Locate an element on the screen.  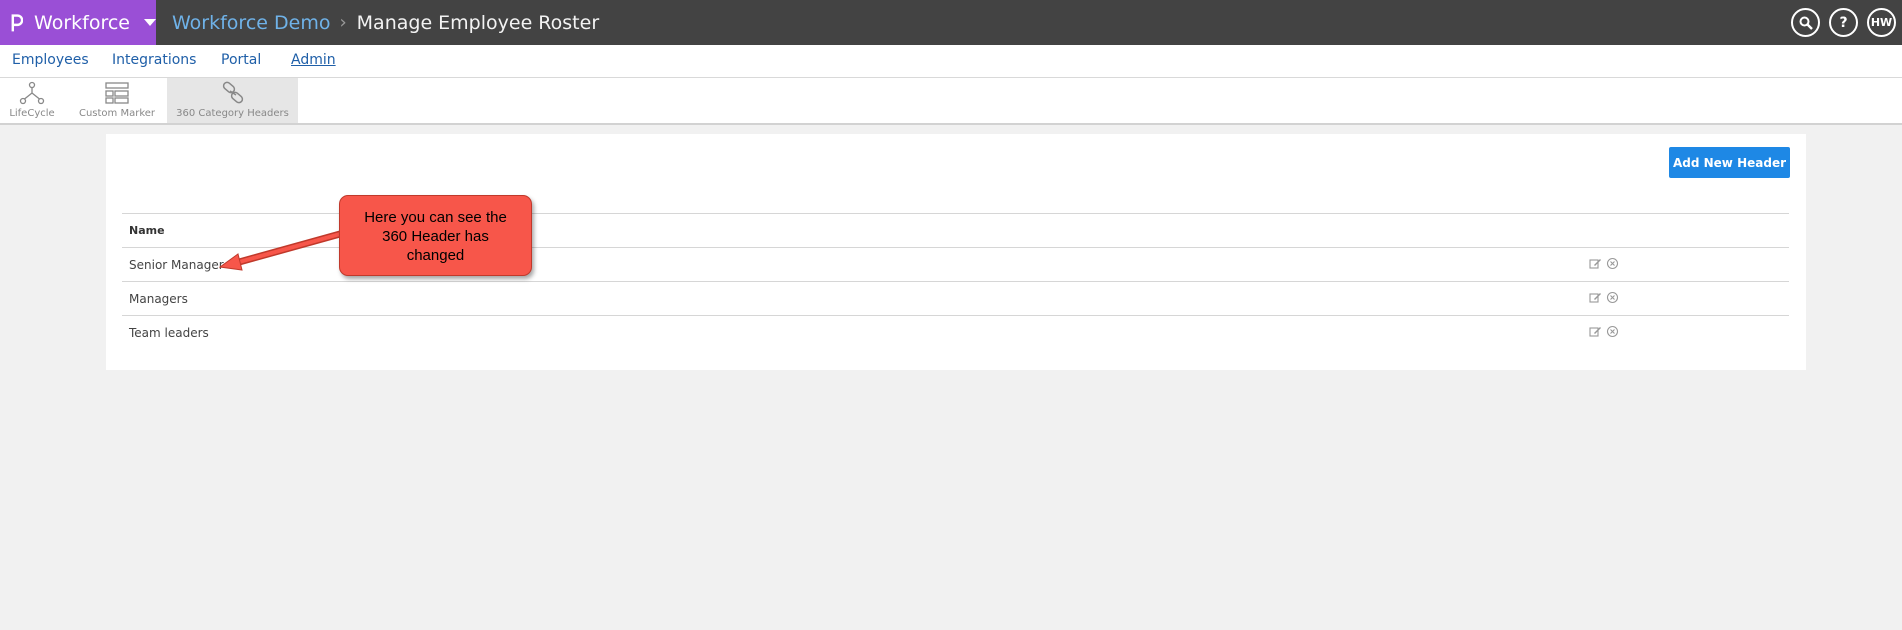
search-icon is located at coordinates (1805, 22).